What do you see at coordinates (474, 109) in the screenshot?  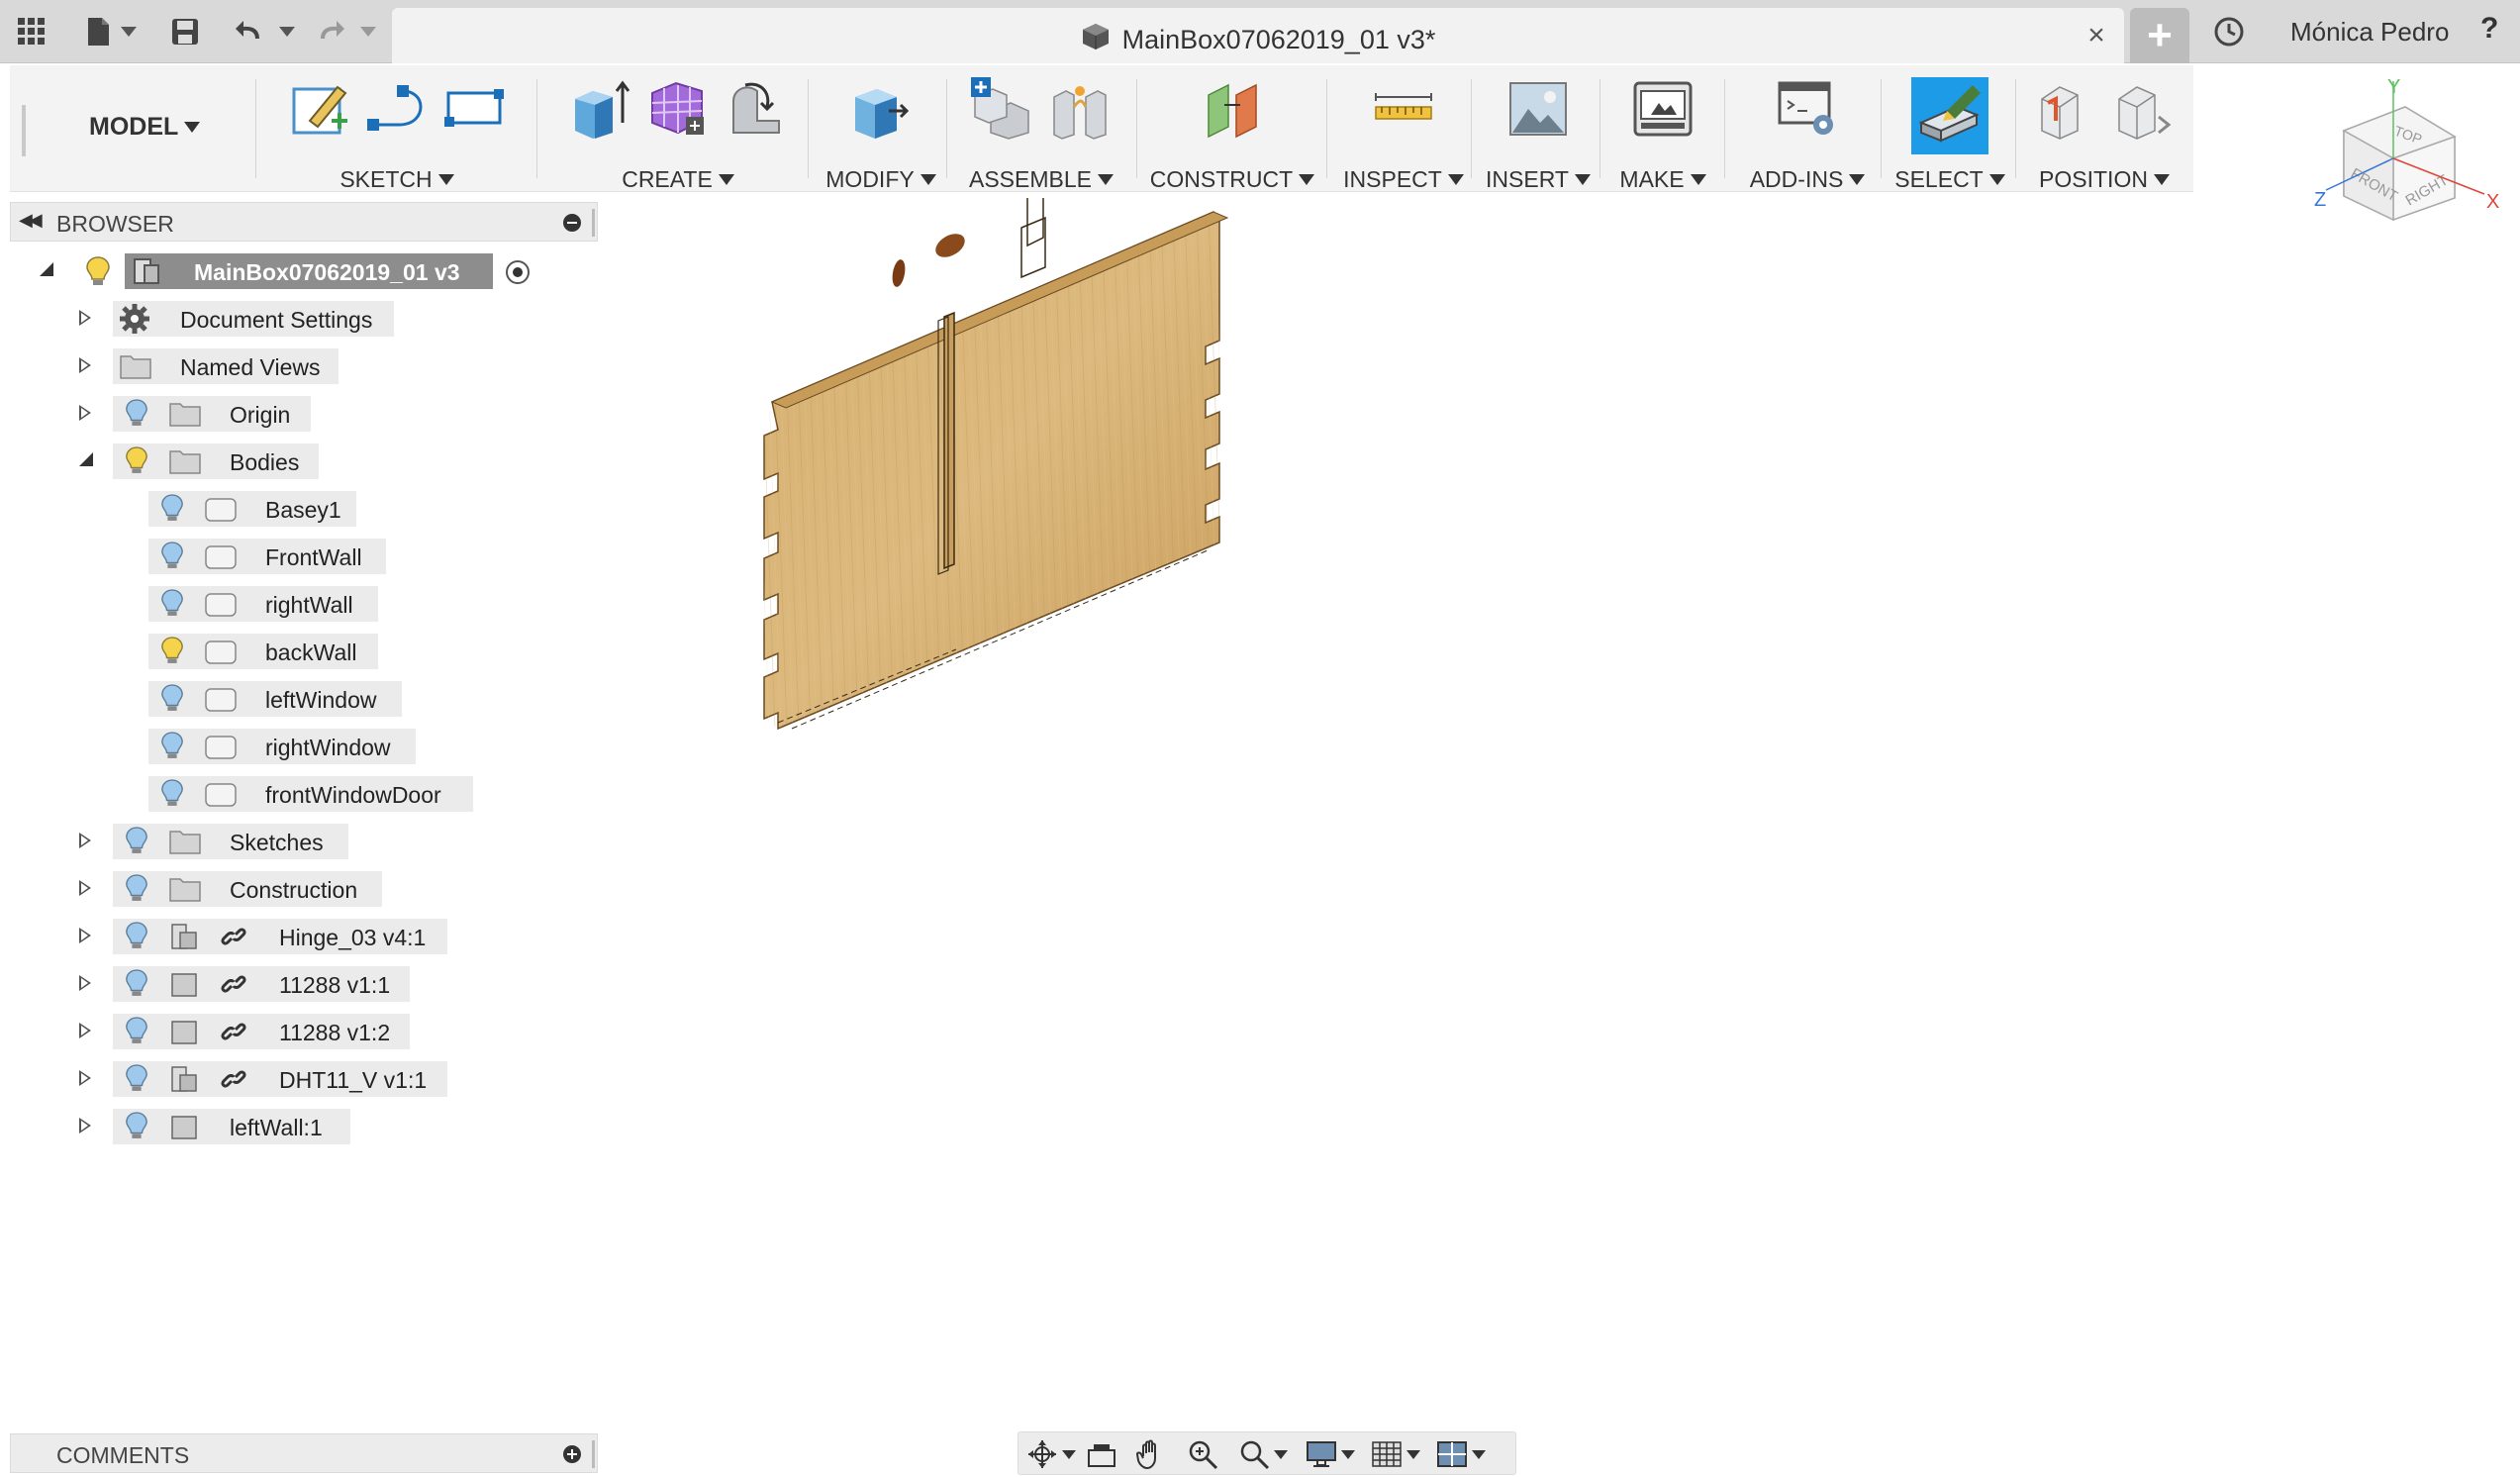 I see `rectangle-icon` at bounding box center [474, 109].